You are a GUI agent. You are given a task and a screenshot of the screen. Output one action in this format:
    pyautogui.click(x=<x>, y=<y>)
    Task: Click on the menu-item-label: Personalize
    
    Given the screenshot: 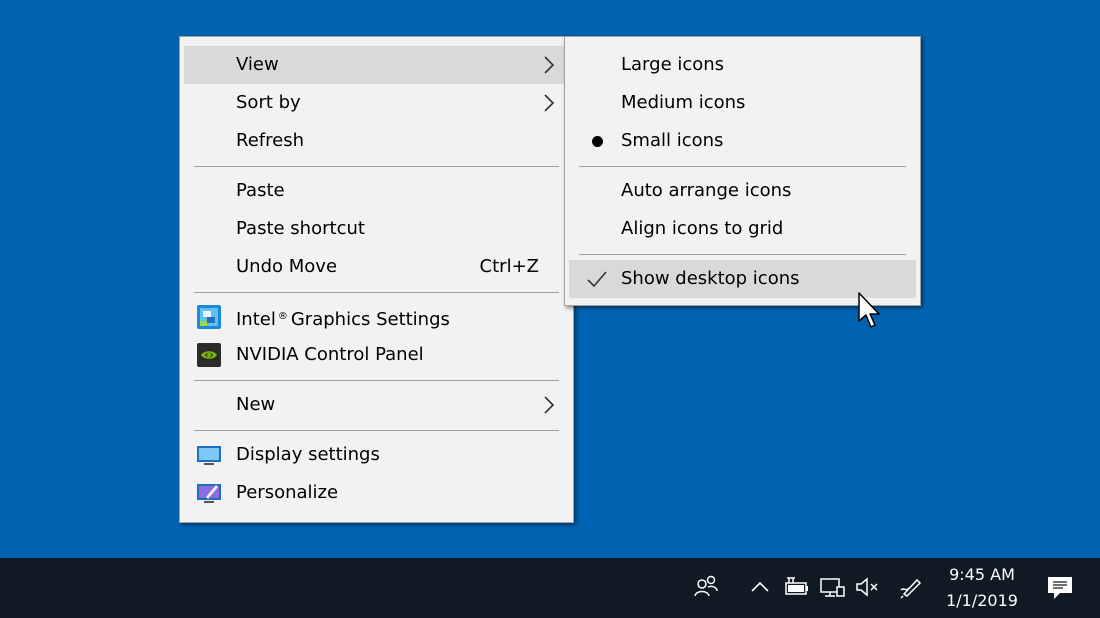 What is the action you would take?
    pyautogui.click(x=287, y=492)
    